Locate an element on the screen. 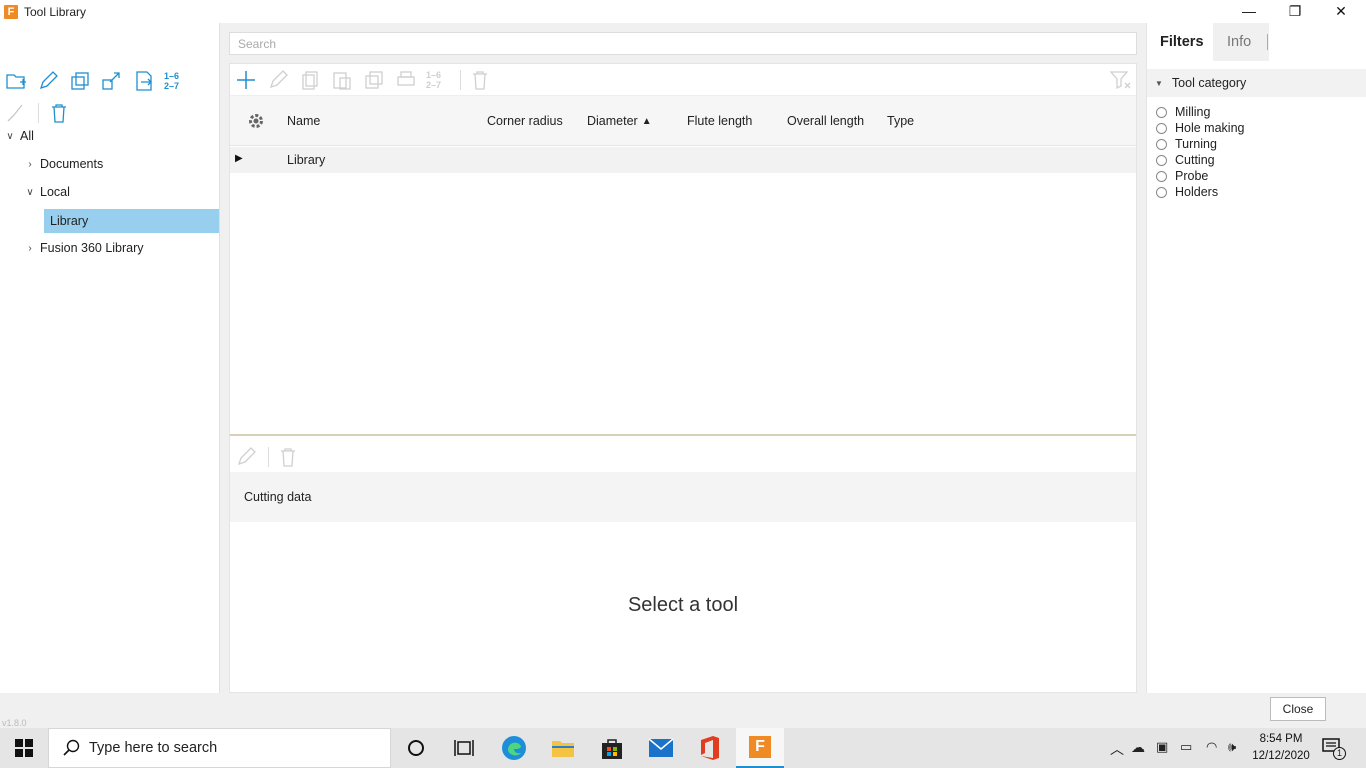 The height and width of the screenshot is (768, 1366). tree-item-local: ∨ Local is located at coordinates (47, 192).